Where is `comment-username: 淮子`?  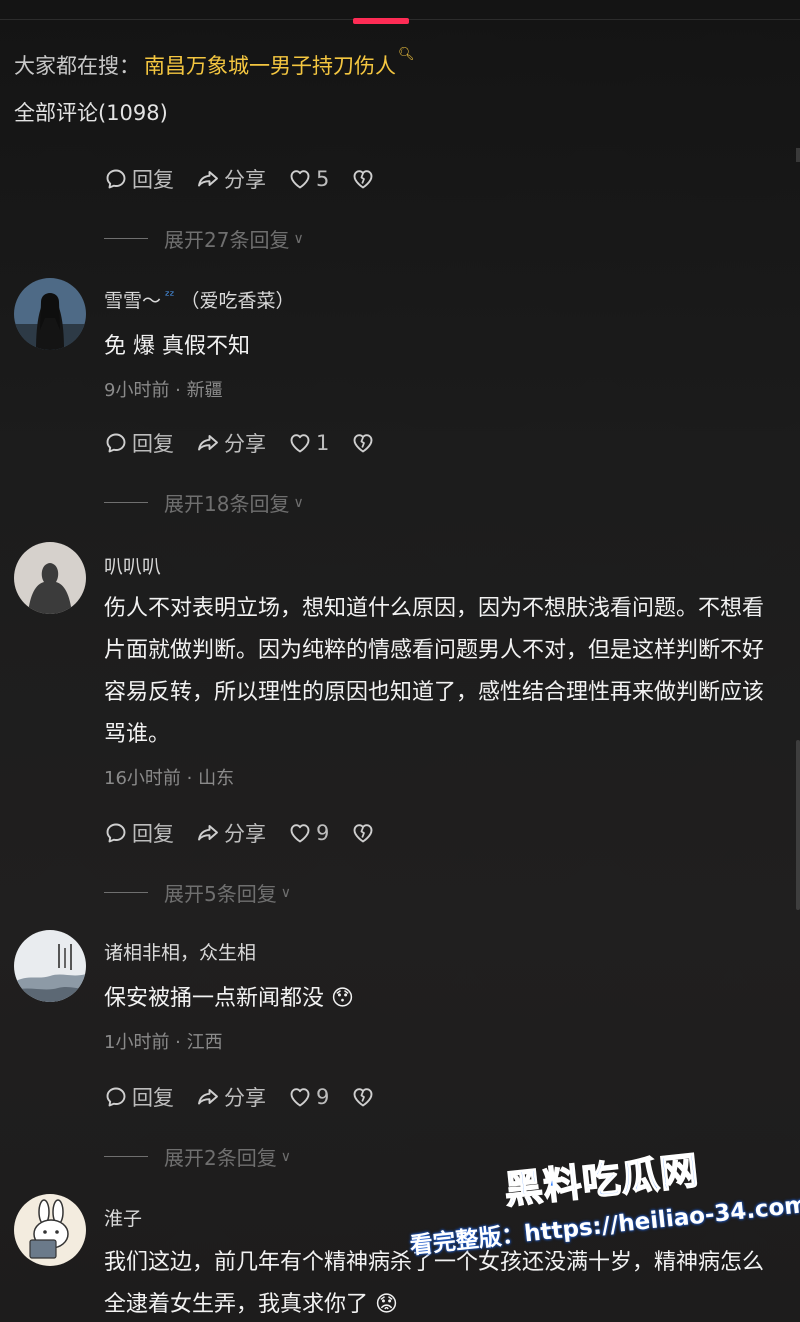
comment-username: 淮子 is located at coordinates (123, 1217).